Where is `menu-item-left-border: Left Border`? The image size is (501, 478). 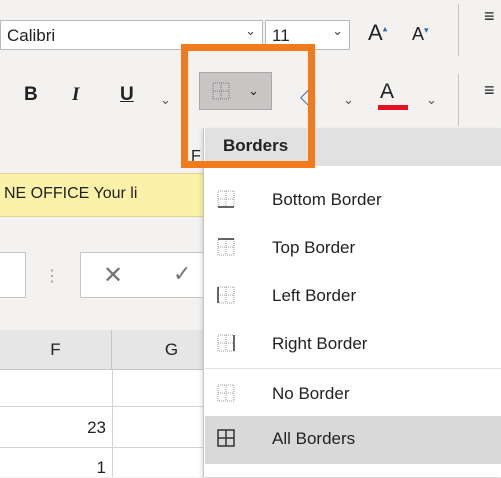
menu-item-left-border: Left Border is located at coordinates (353, 297).